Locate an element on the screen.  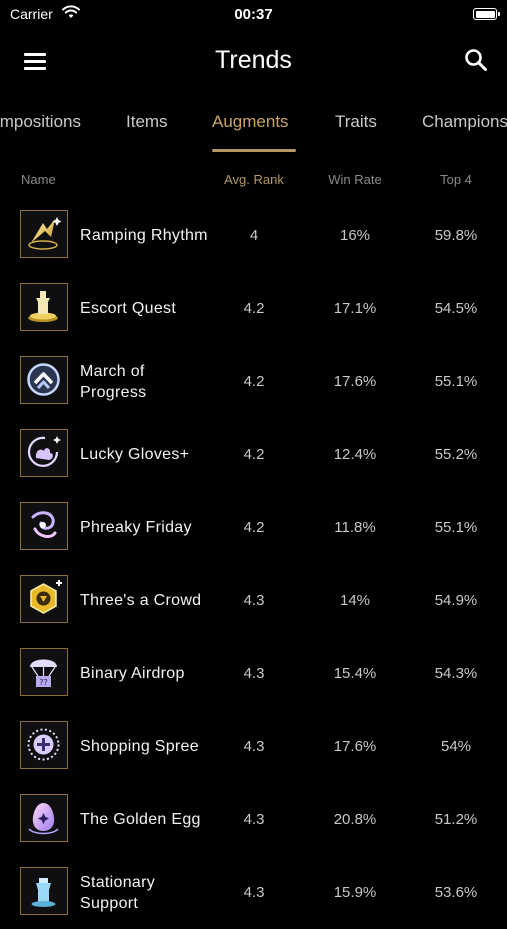
threes-a-crowd-icon is located at coordinates (44, 599).